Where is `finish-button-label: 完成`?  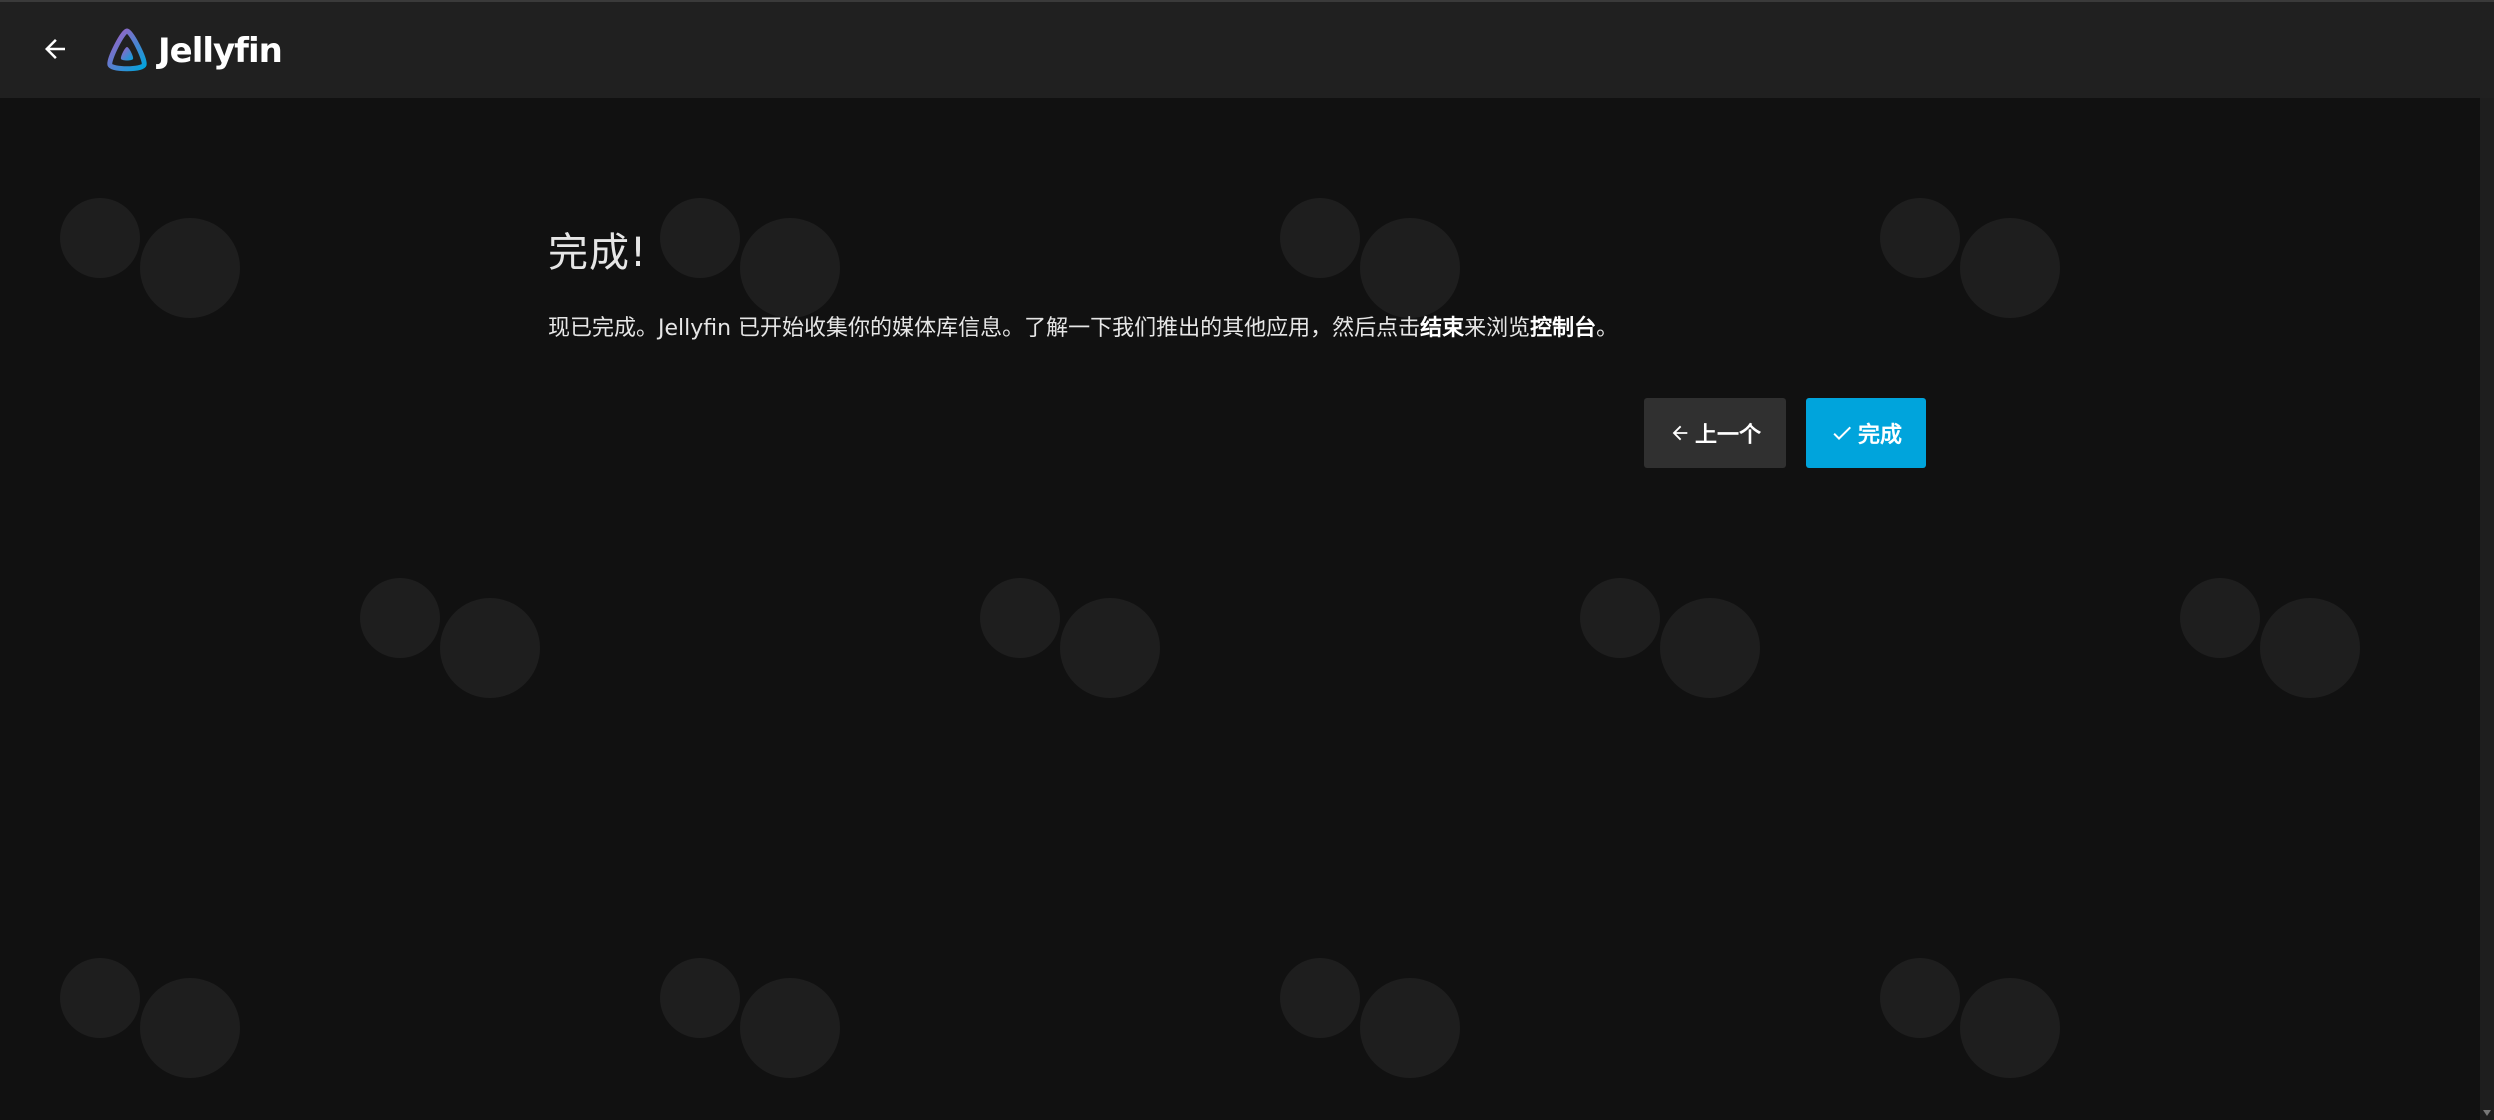 finish-button-label: 完成 is located at coordinates (1879, 435).